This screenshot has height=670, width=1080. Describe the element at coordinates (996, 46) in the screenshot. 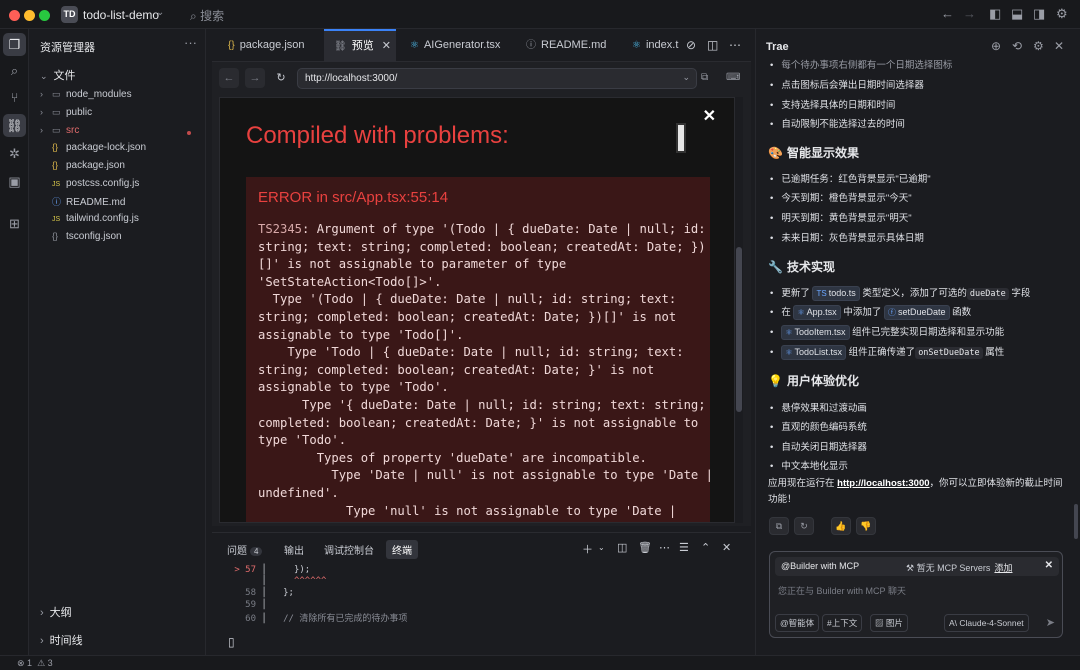

I see `new-chat-icon: ⊕` at that location.